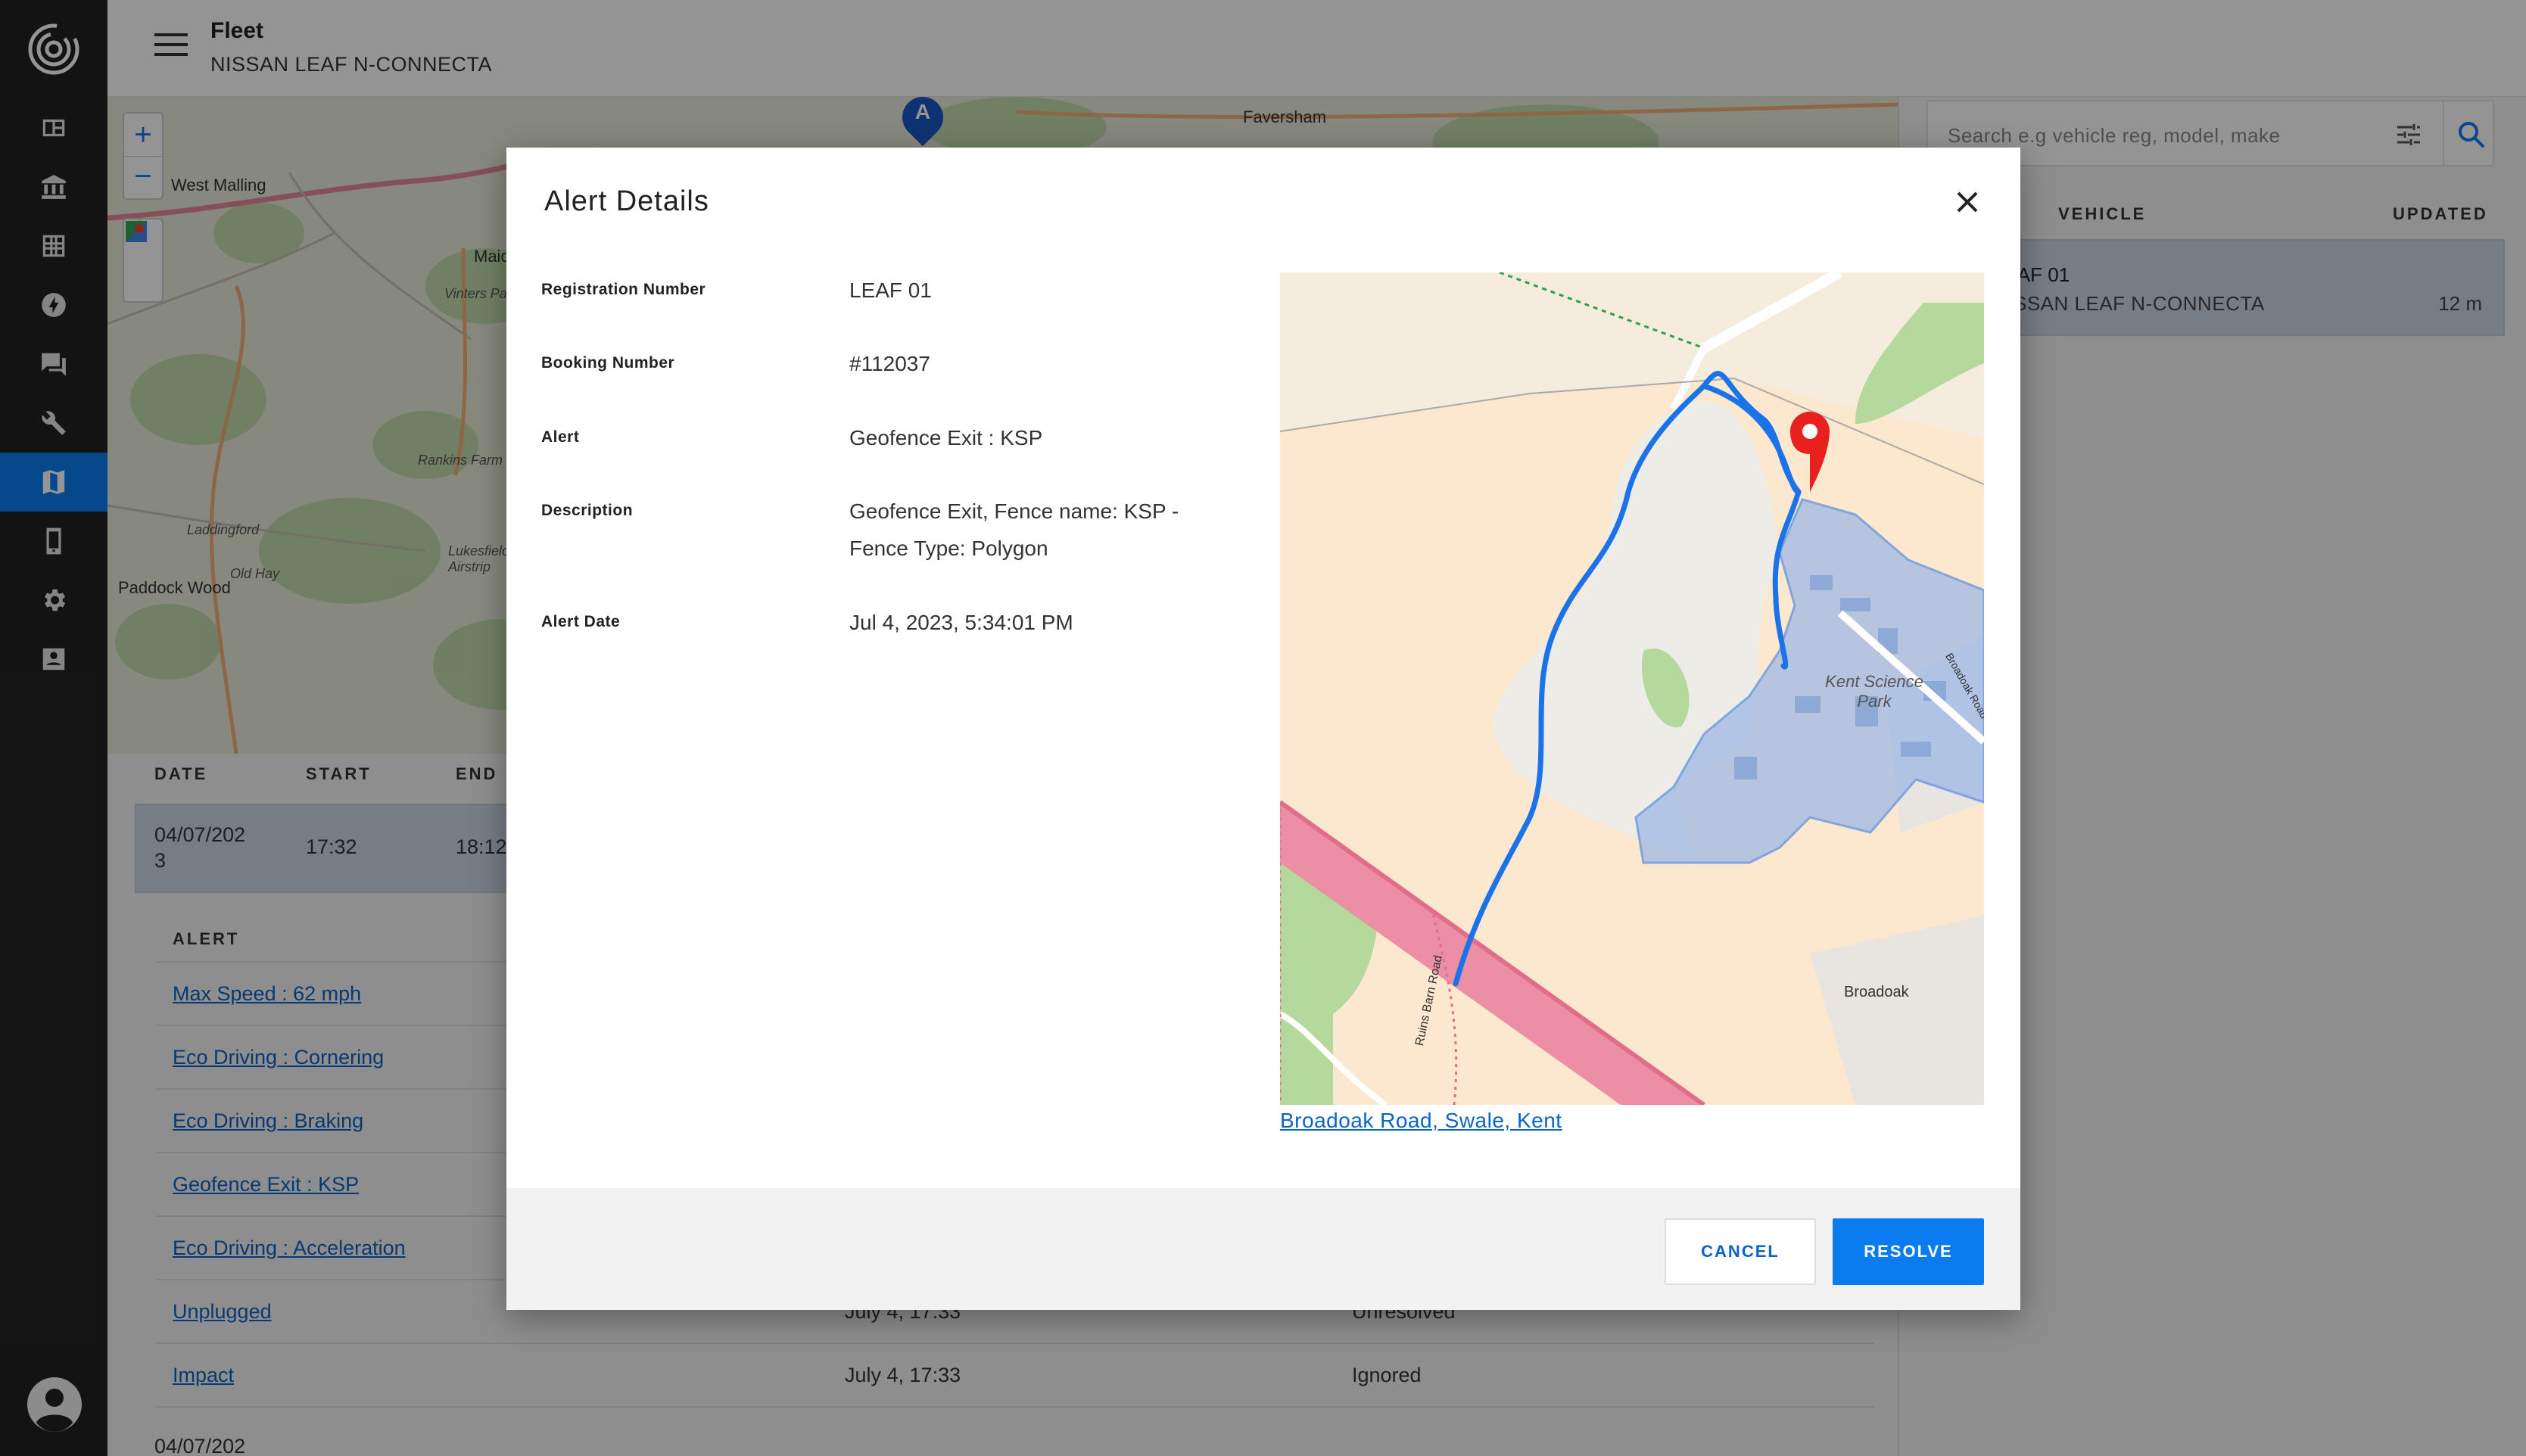 The width and height of the screenshot is (2526, 1456). I want to click on map-label-broadoak: Broadoak, so click(1876, 992).